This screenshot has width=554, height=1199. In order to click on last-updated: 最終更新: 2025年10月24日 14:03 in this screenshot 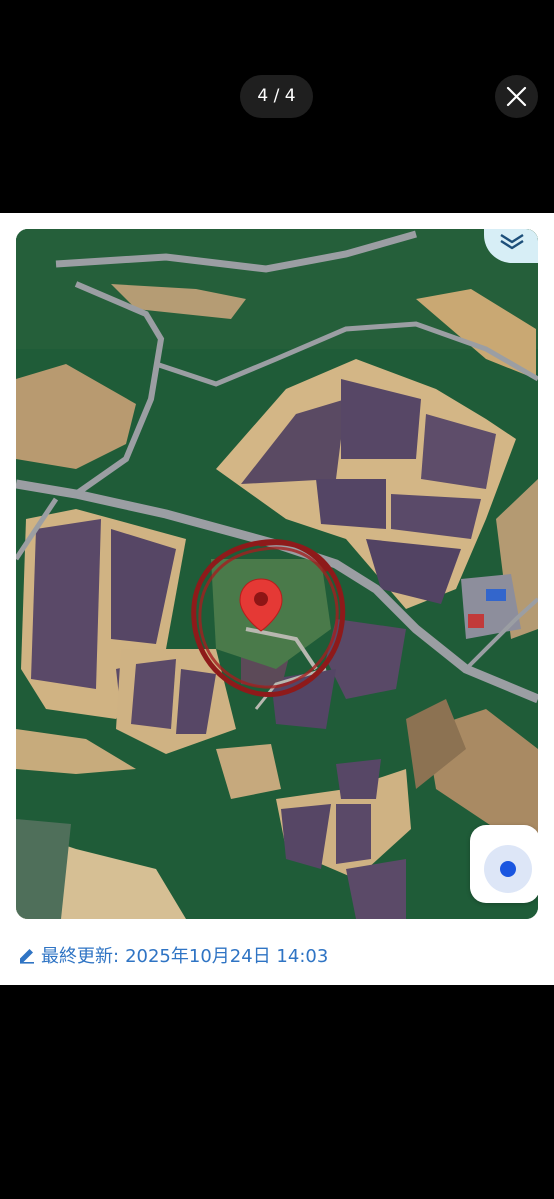, I will do `click(173, 955)`.